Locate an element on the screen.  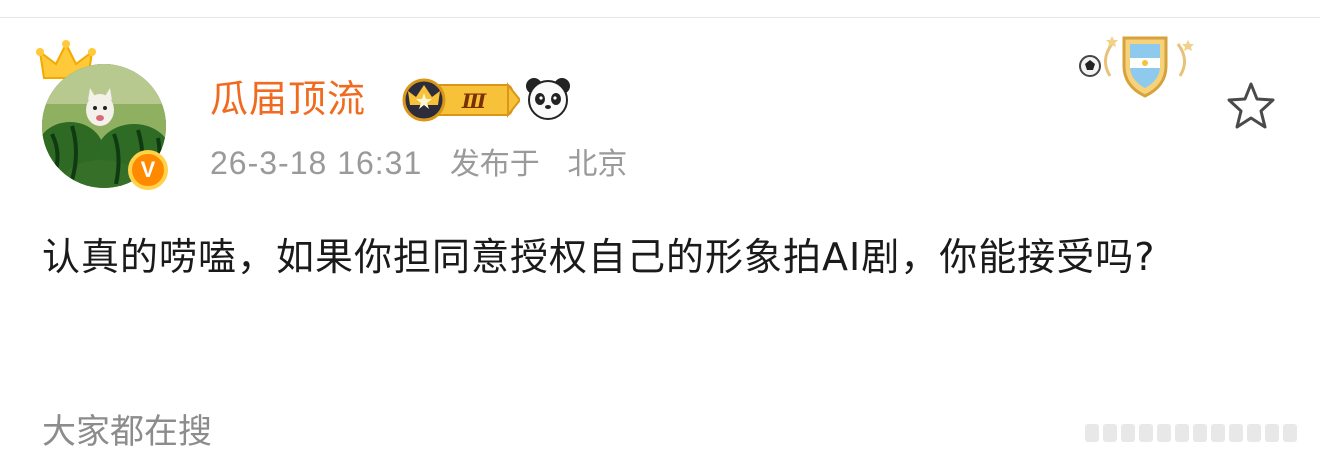
post-meta: 26-3-18 16:31 发布于 北京 is located at coordinates (427, 164).